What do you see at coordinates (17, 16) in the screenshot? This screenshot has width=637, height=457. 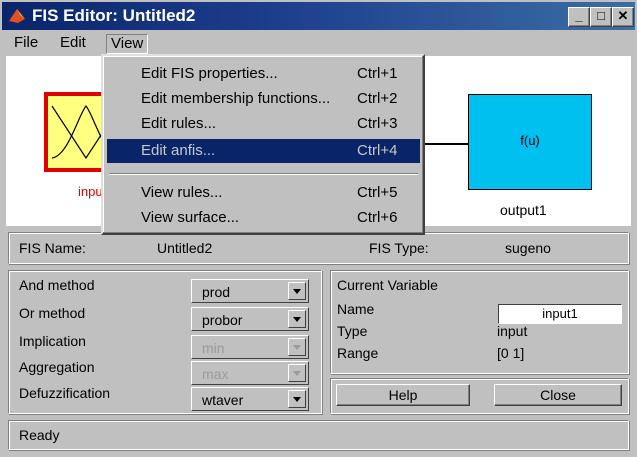 I see `matlab-logo-icon` at bounding box center [17, 16].